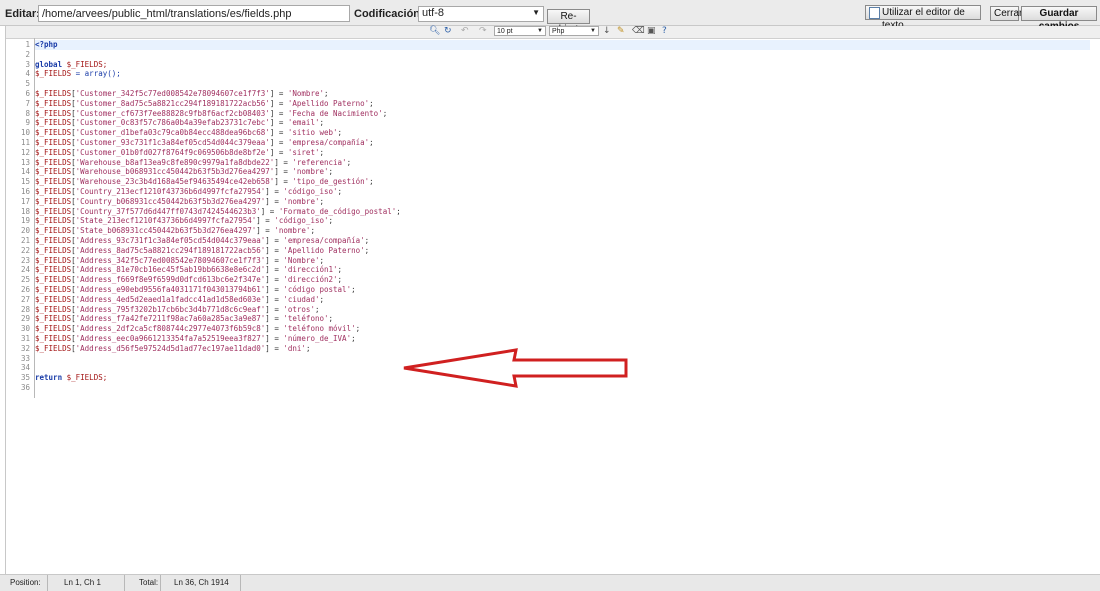 This screenshot has width=1100, height=591. Describe the element at coordinates (25, 142) in the screenshot. I see `line-number: 11` at that location.